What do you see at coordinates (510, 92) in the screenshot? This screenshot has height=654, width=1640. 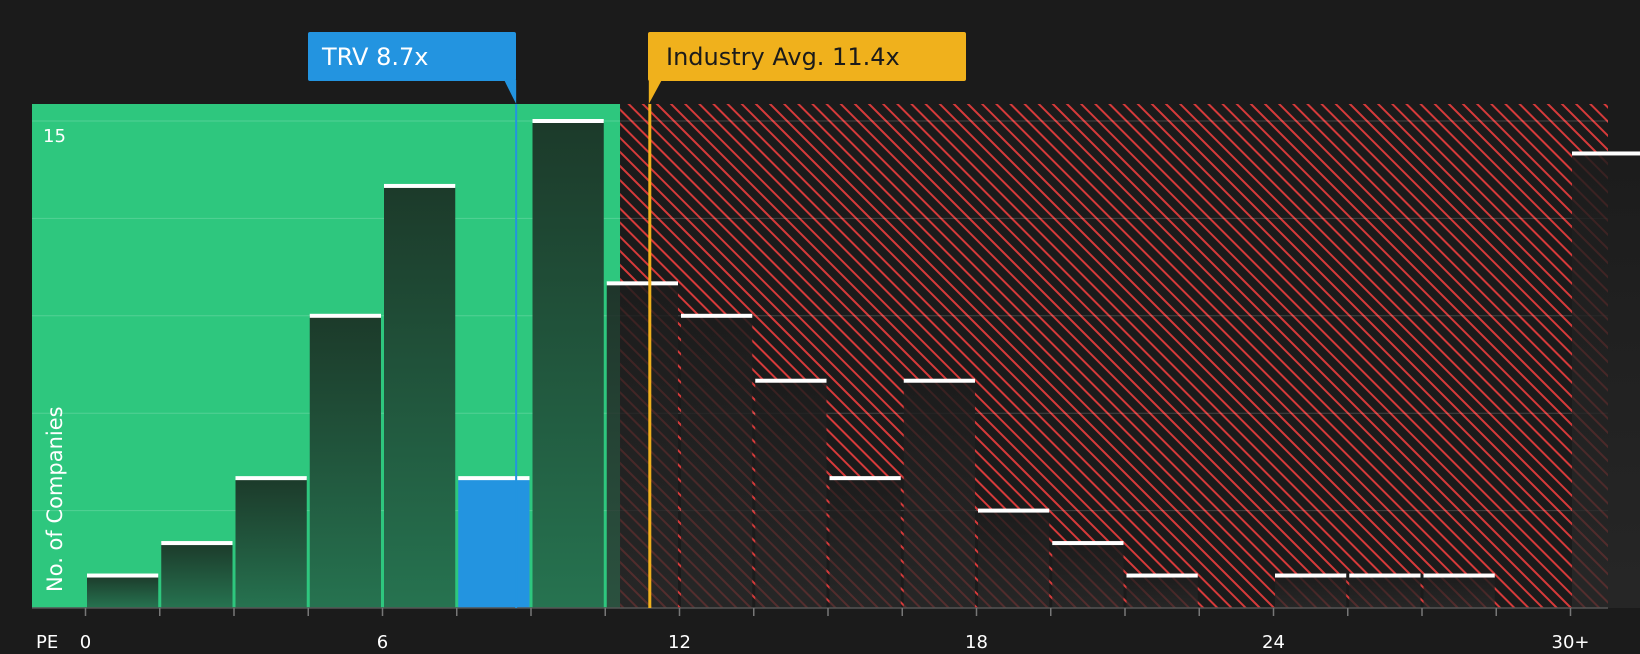 I see `company-marker-pointer` at bounding box center [510, 92].